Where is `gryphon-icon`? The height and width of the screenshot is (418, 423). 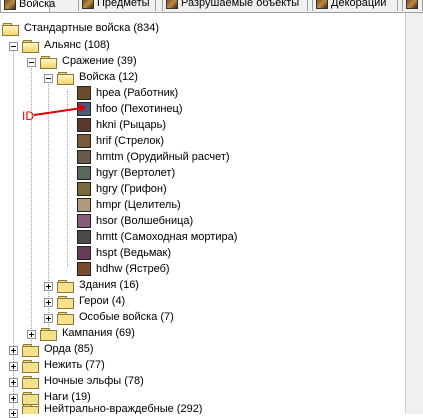 gryphon-icon is located at coordinates (84, 189).